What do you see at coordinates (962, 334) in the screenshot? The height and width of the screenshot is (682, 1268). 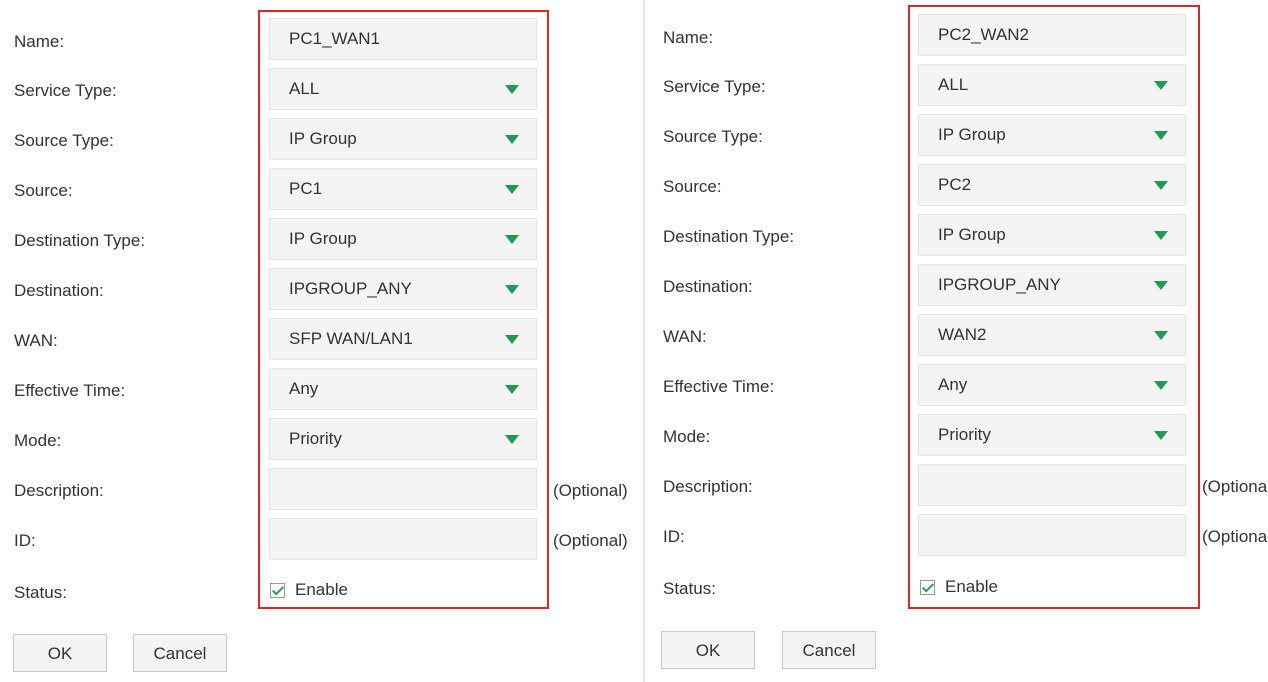 I see `wan-value: WAN2` at bounding box center [962, 334].